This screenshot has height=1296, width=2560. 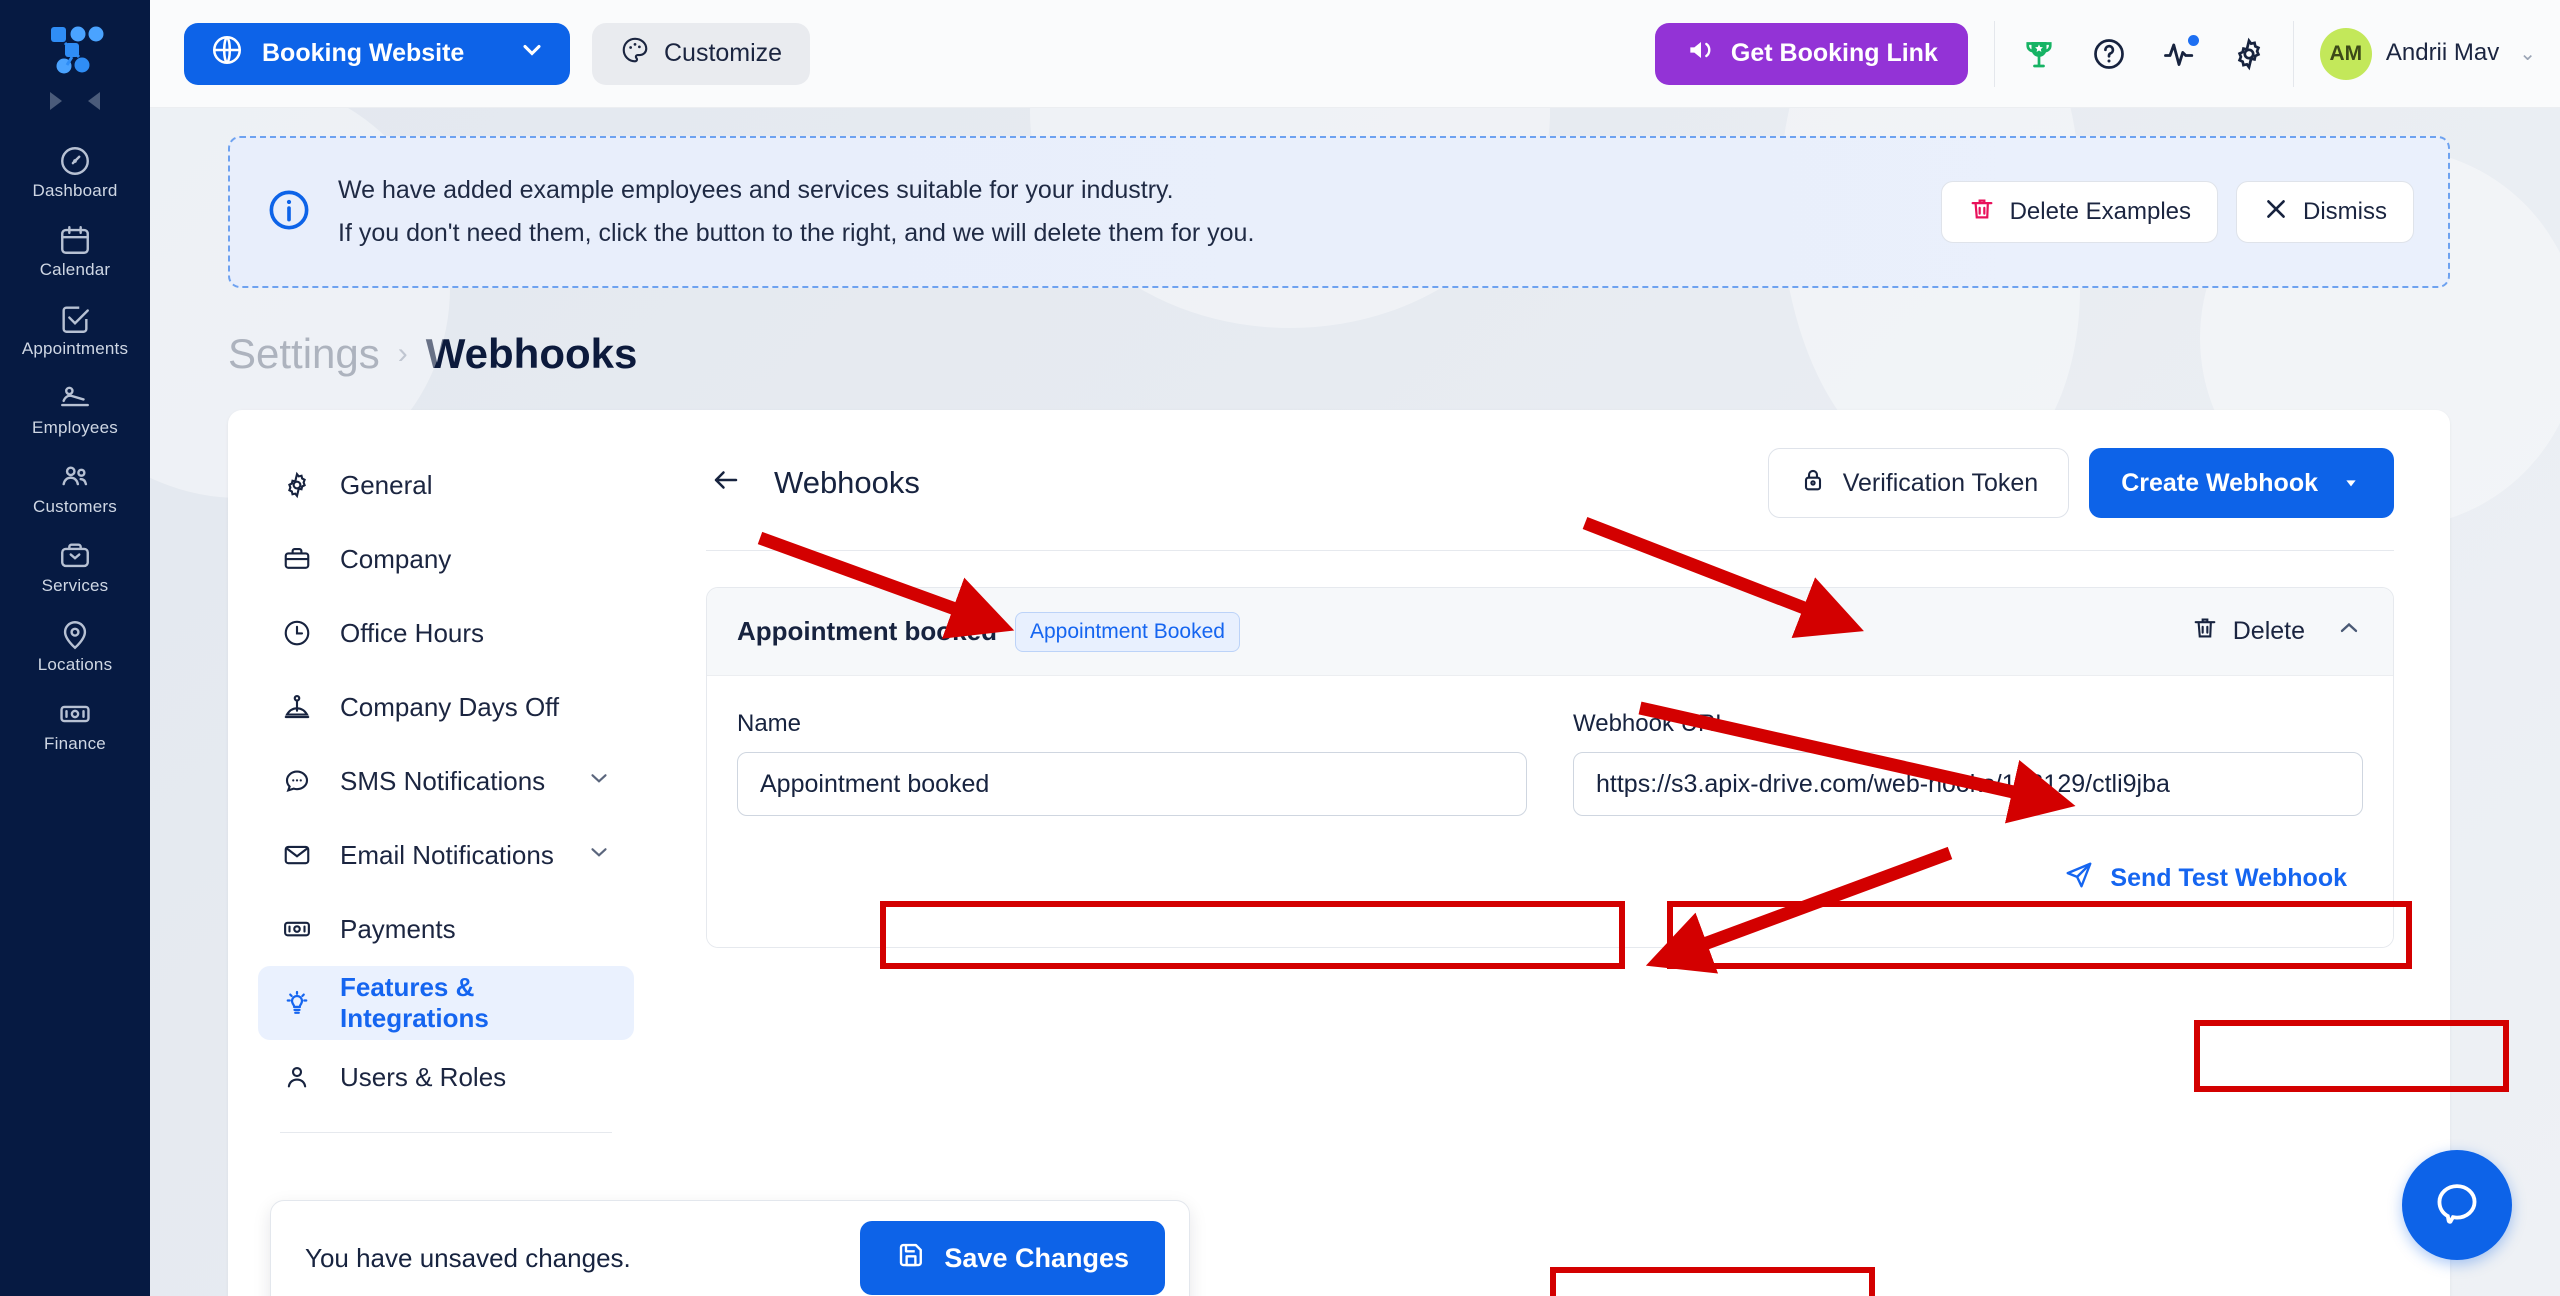 I want to click on help-chat-button, so click(x=2457, y=1205).